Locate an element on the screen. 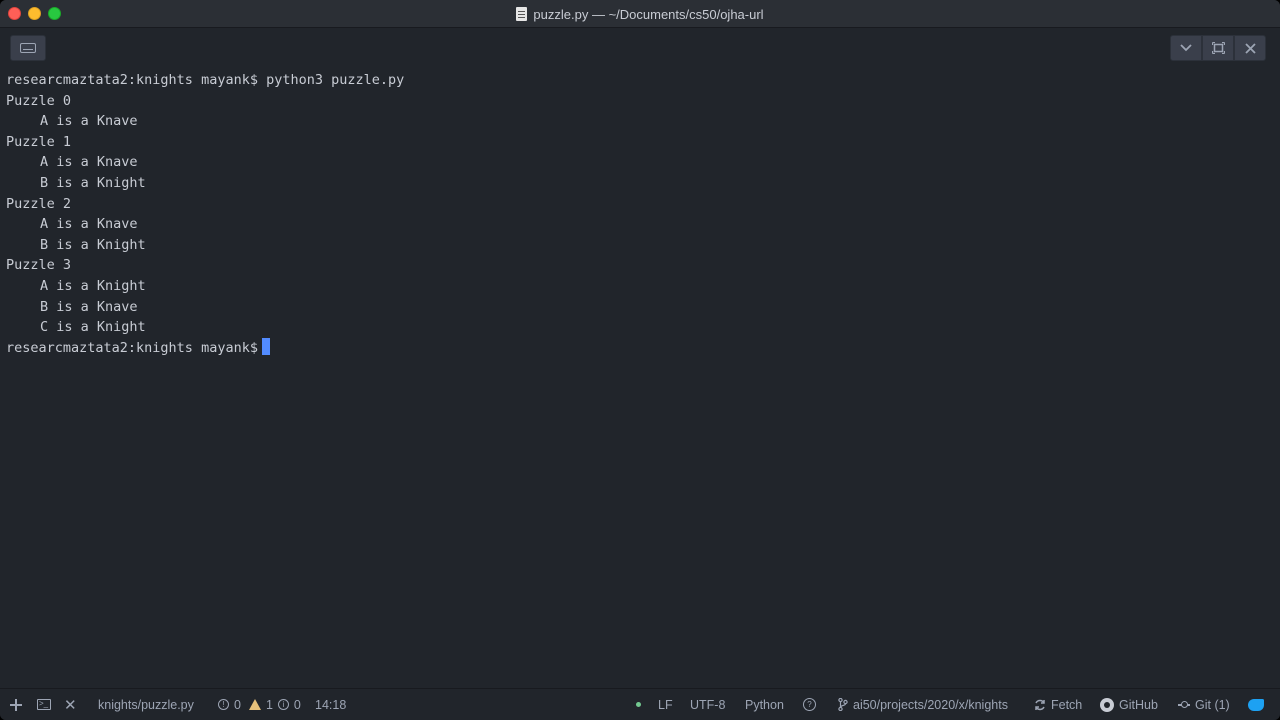 This screenshot has height=720, width=1280. error-icon: ! is located at coordinates (223, 704).